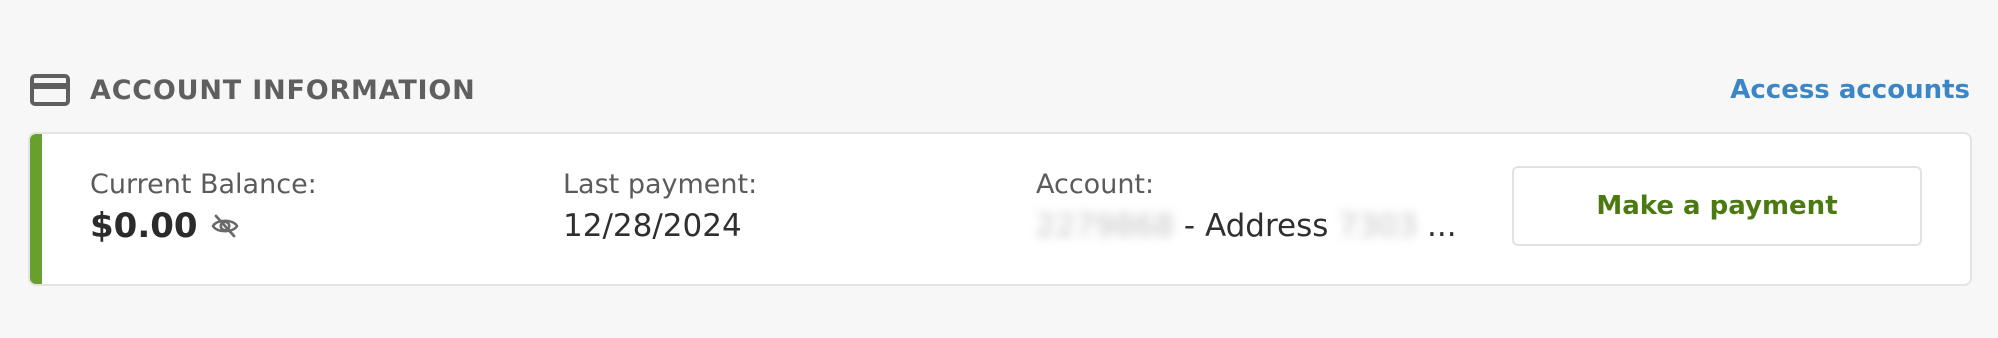  I want to click on current-balance-label: Current Balance:, so click(203, 184).